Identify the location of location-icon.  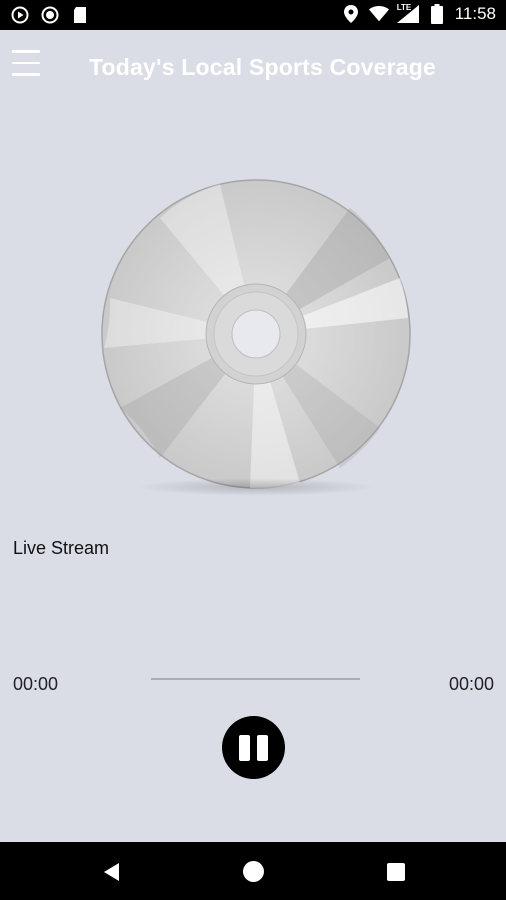
(351, 14).